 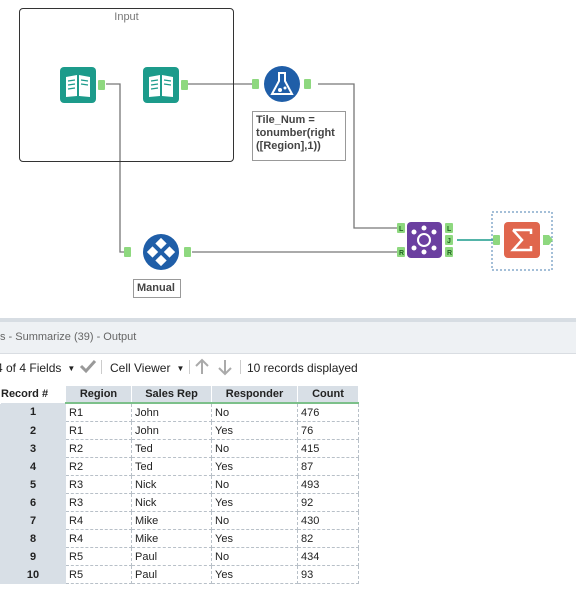 I want to click on record-number-cell: 6, so click(x=33, y=502).